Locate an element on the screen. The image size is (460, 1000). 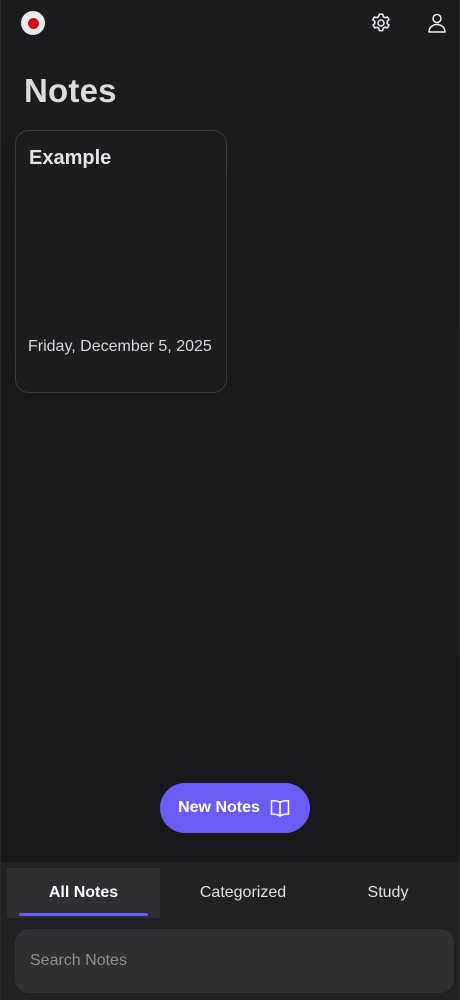
tab-label: Categorized is located at coordinates (243, 892).